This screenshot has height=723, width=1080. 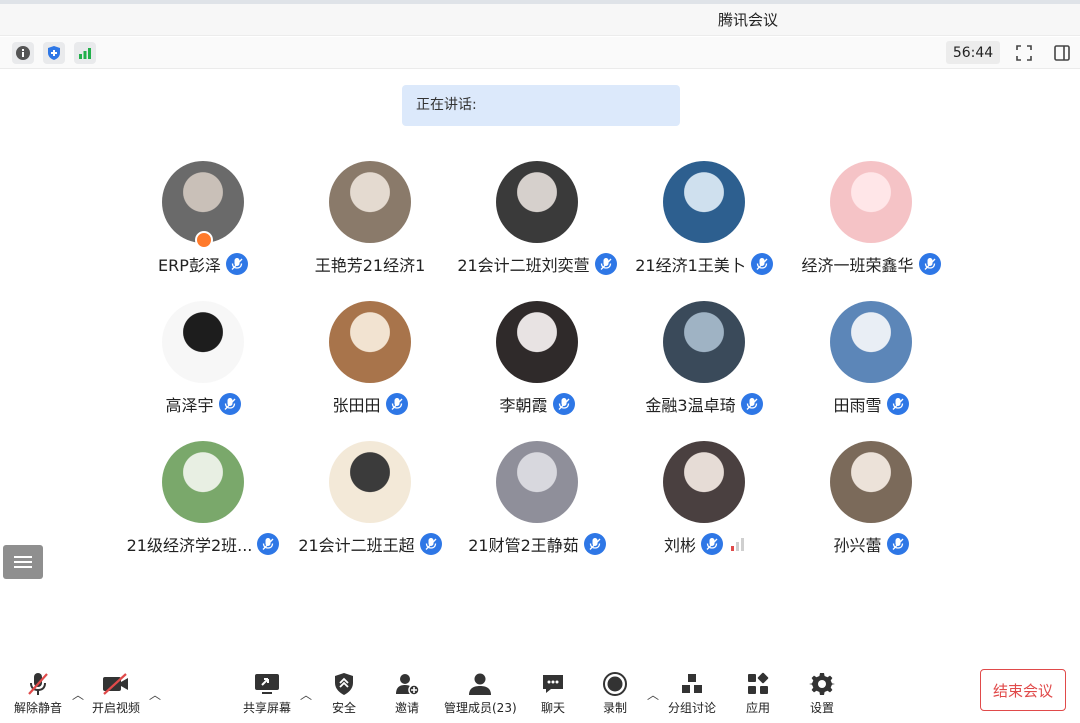 I want to click on participant-tile: 经济一班荣鑫华, so click(x=871, y=226).